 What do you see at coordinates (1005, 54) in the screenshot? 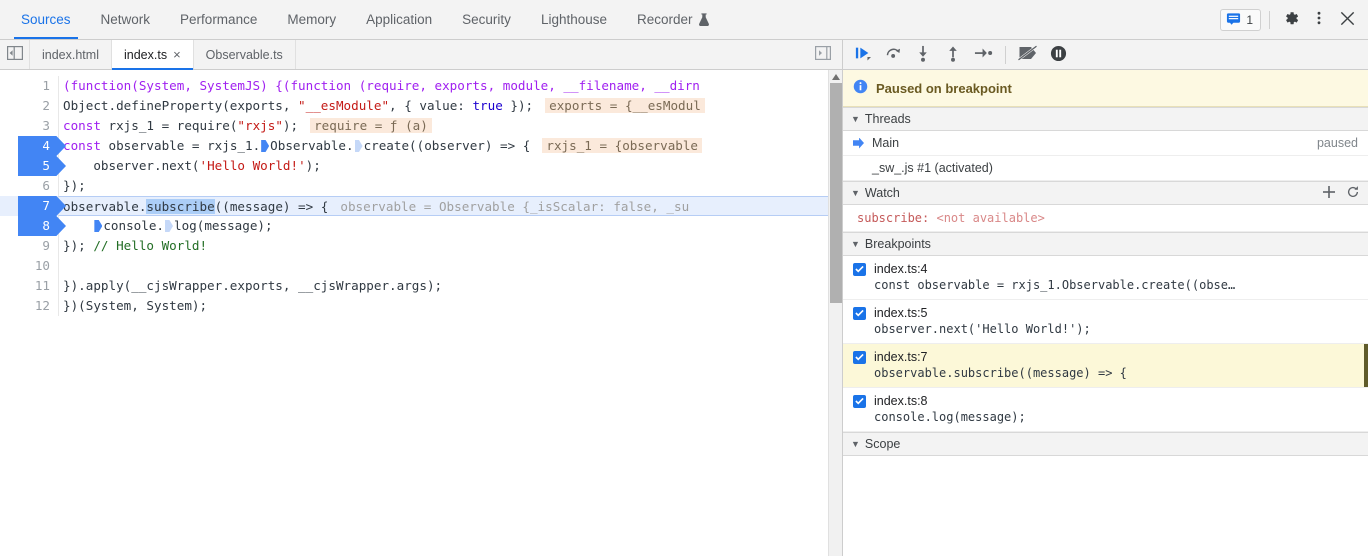
I see `debugger-toolbar-divider` at bounding box center [1005, 54].